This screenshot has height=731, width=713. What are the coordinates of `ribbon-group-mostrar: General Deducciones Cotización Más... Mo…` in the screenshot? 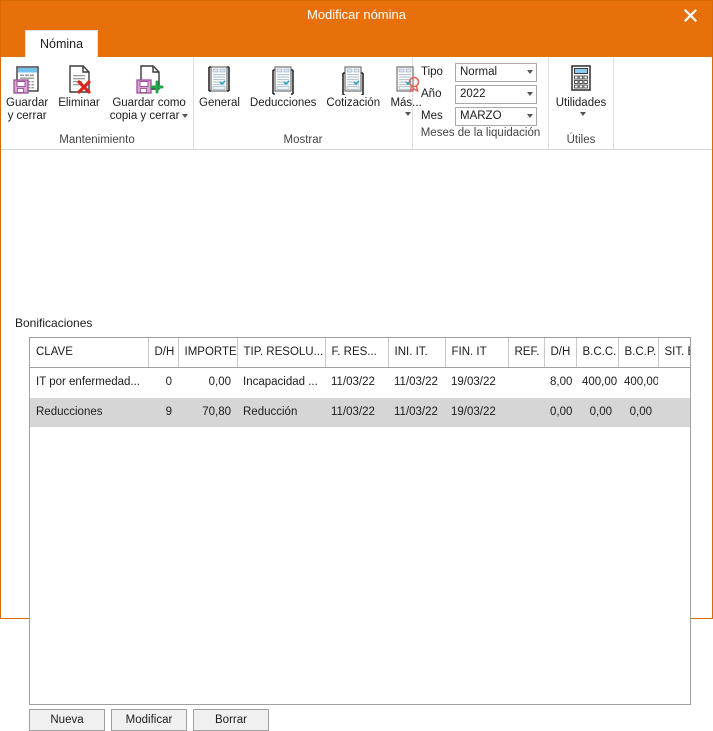 It's located at (308, 103).